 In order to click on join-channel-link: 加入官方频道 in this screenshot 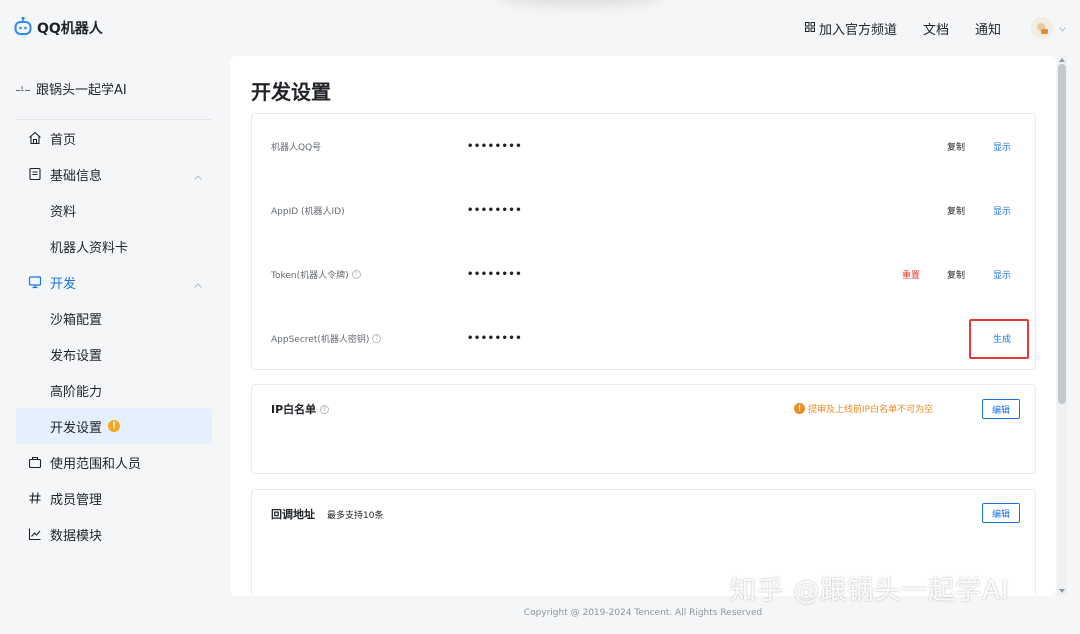, I will do `click(850, 28)`.